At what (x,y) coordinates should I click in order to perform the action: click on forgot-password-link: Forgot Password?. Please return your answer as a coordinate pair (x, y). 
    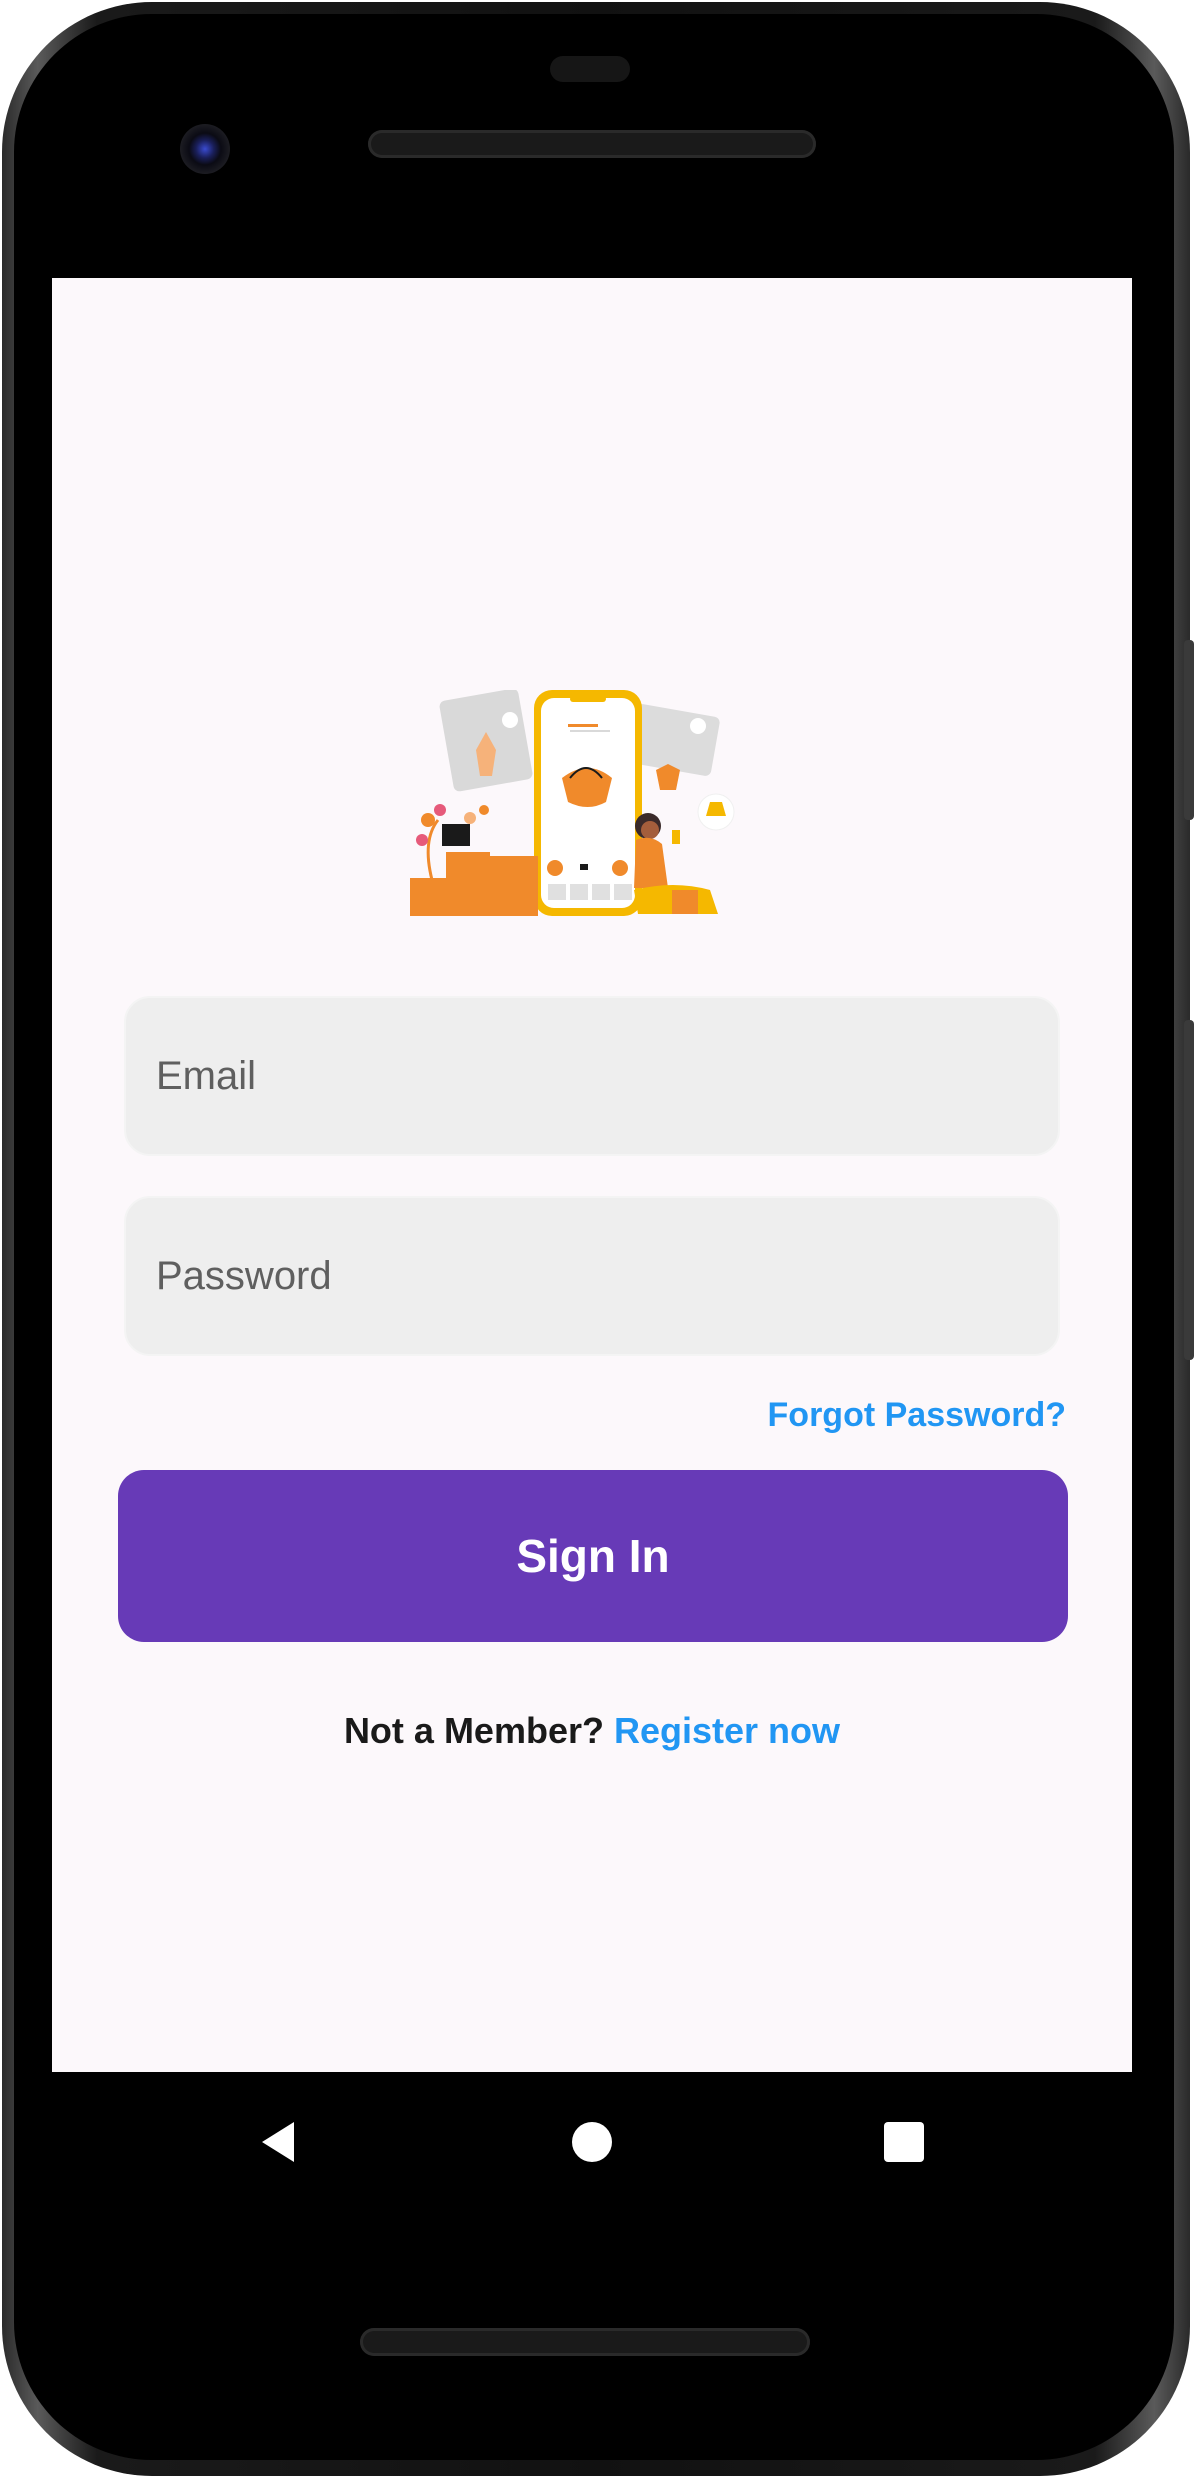
    Looking at the image, I should click on (917, 1415).